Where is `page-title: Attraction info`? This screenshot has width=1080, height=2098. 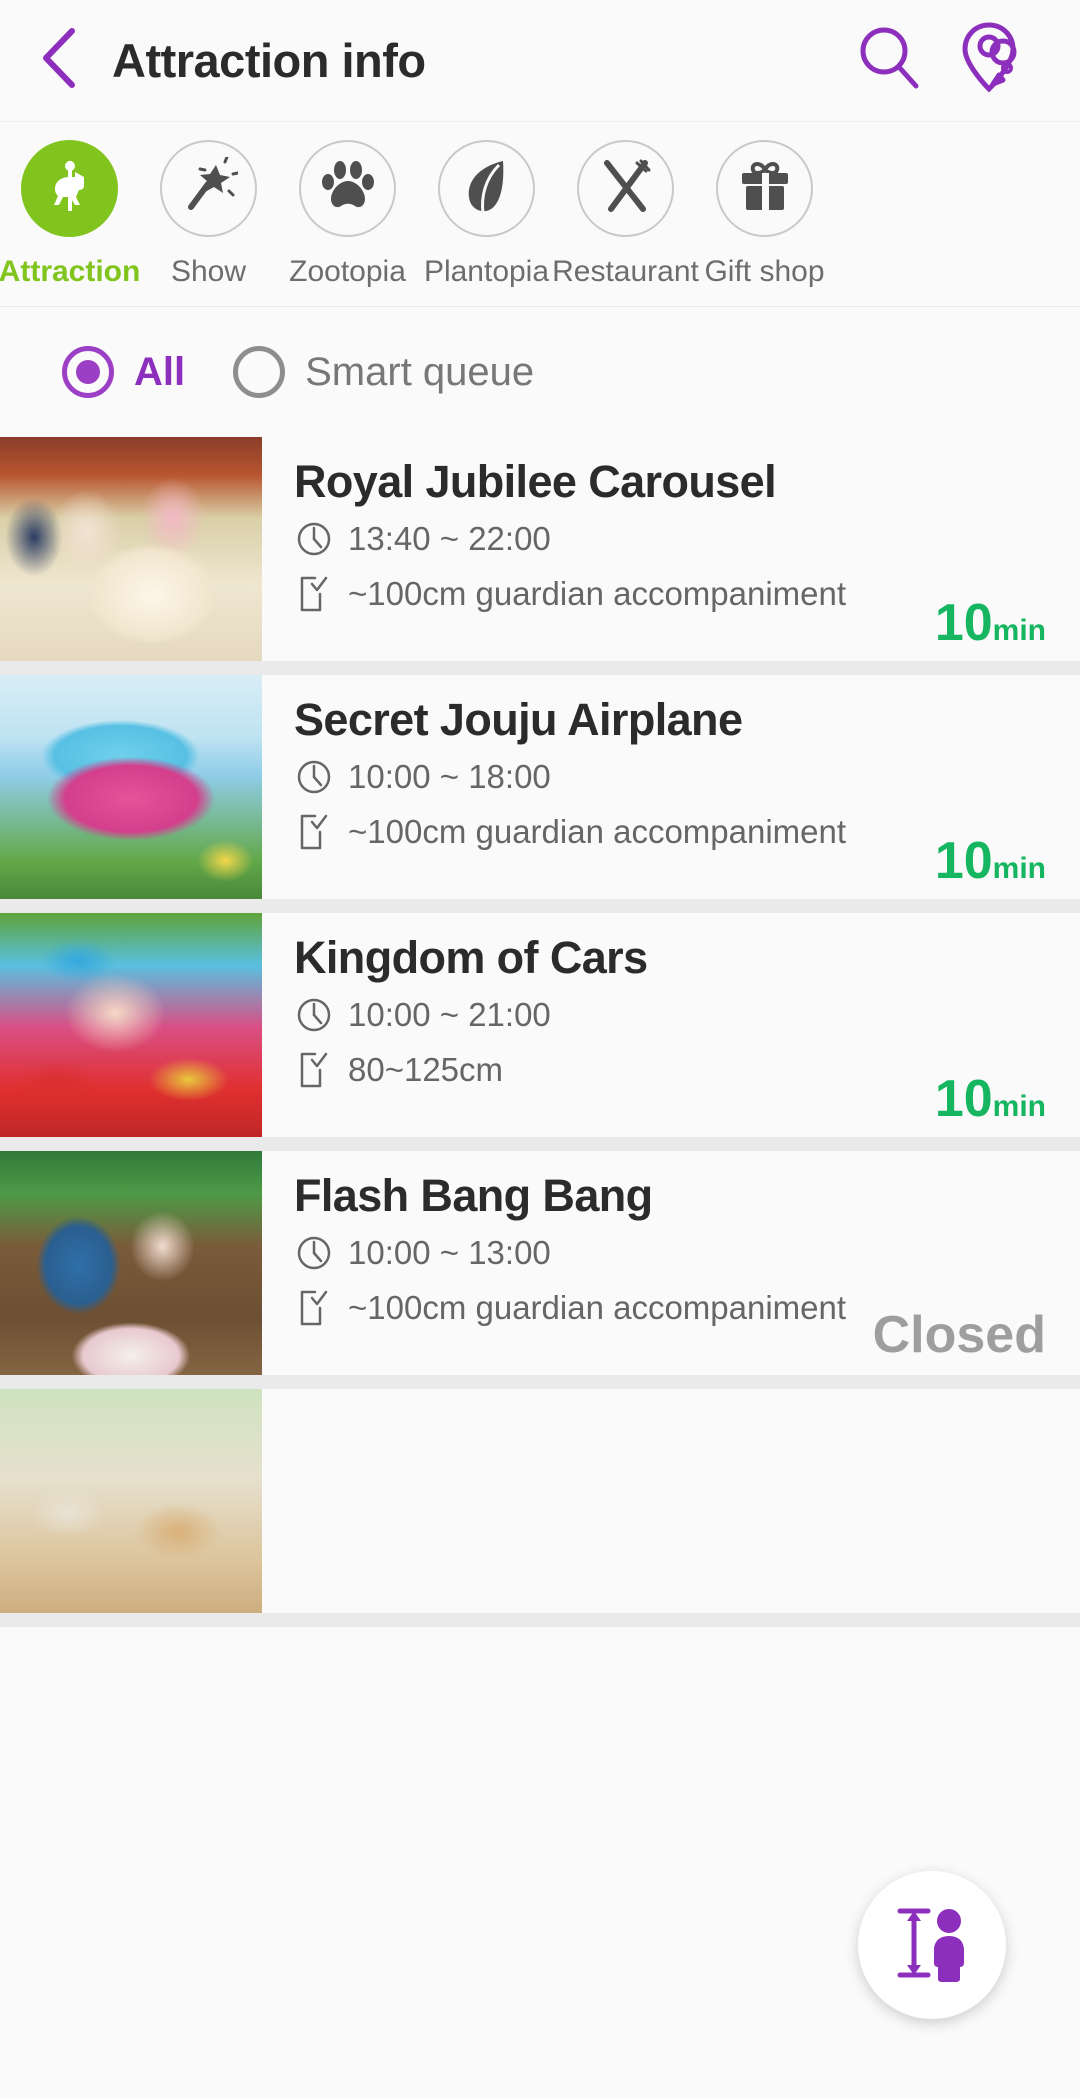
page-title: Attraction info is located at coordinates (269, 60).